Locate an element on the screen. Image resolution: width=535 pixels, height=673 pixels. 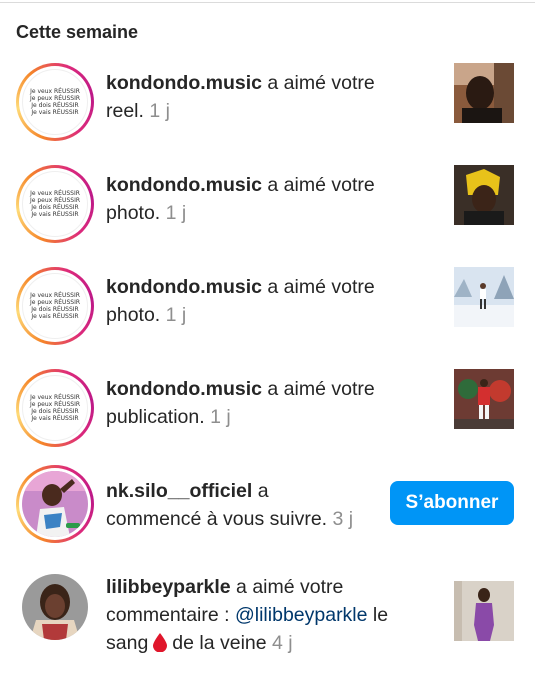
notification-text: kondondo.music a aimé votre reel. 1 j is located at coordinates (240, 97).